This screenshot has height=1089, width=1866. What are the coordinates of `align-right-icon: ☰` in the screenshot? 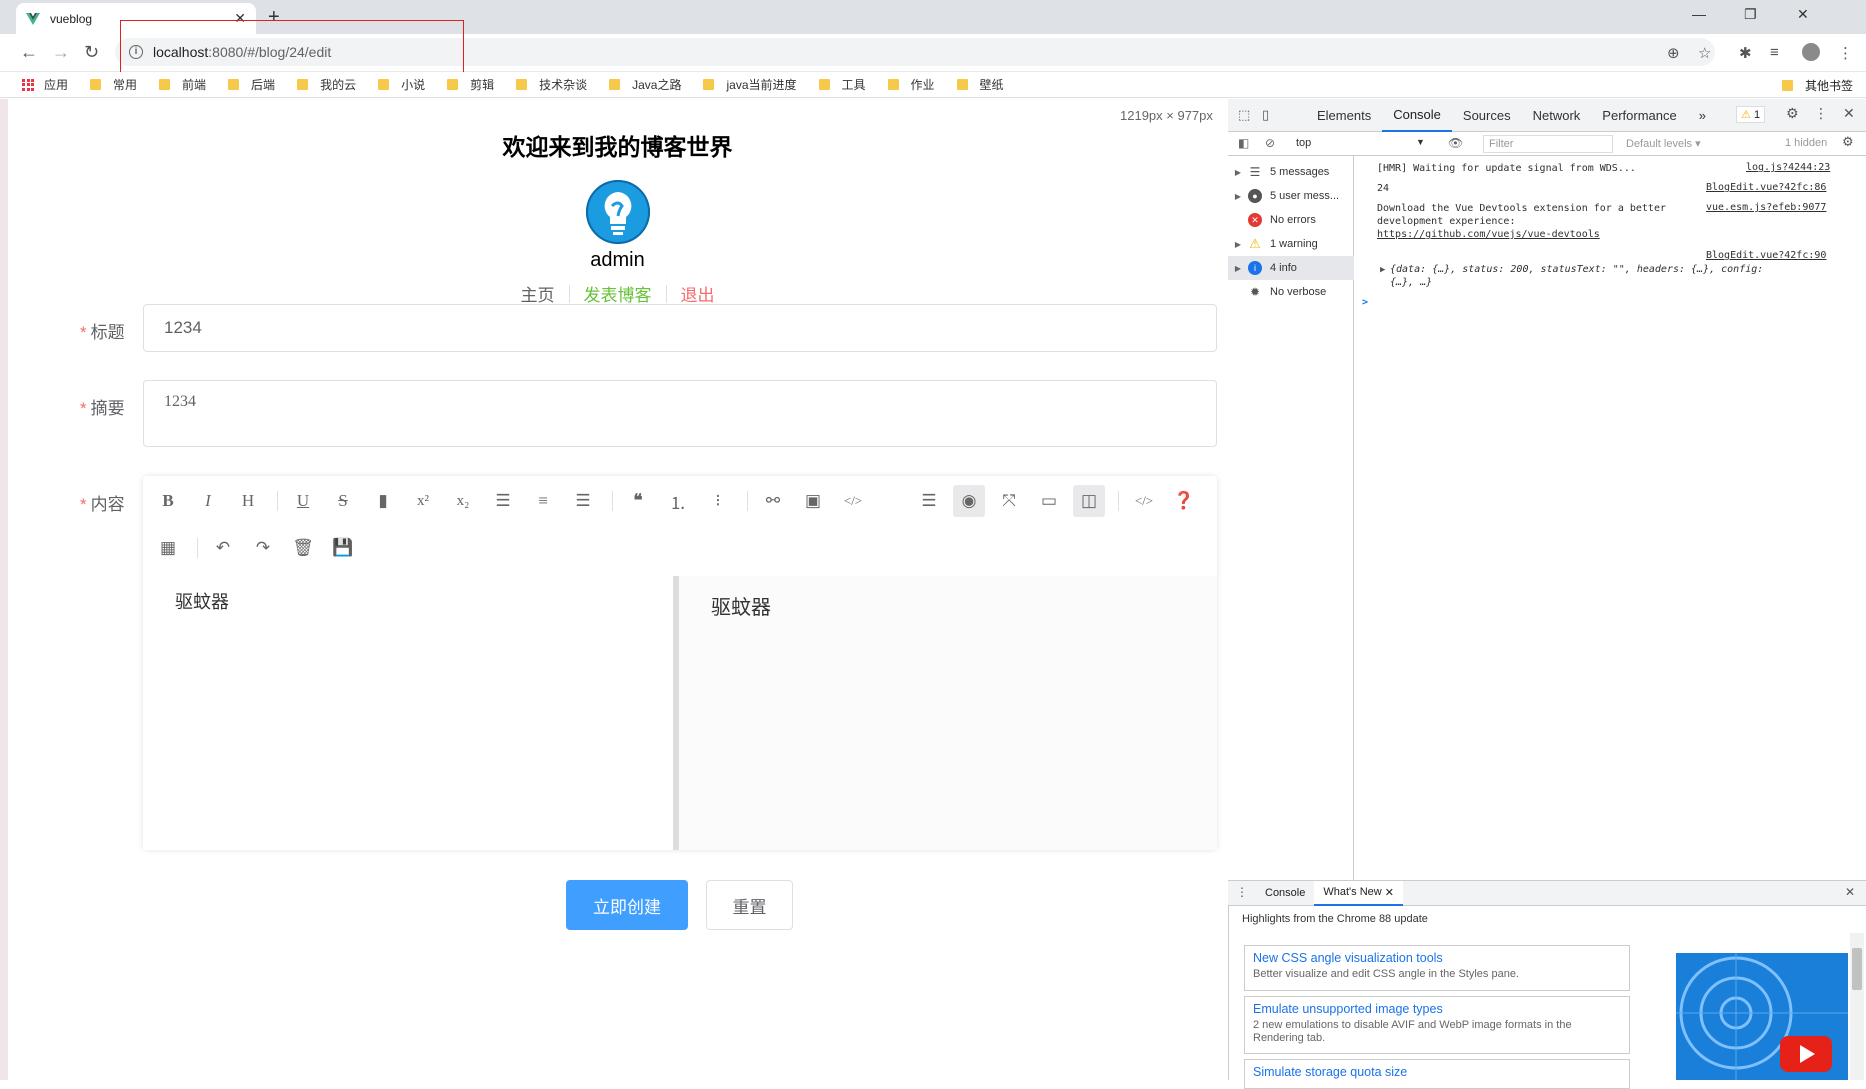 It's located at (583, 501).